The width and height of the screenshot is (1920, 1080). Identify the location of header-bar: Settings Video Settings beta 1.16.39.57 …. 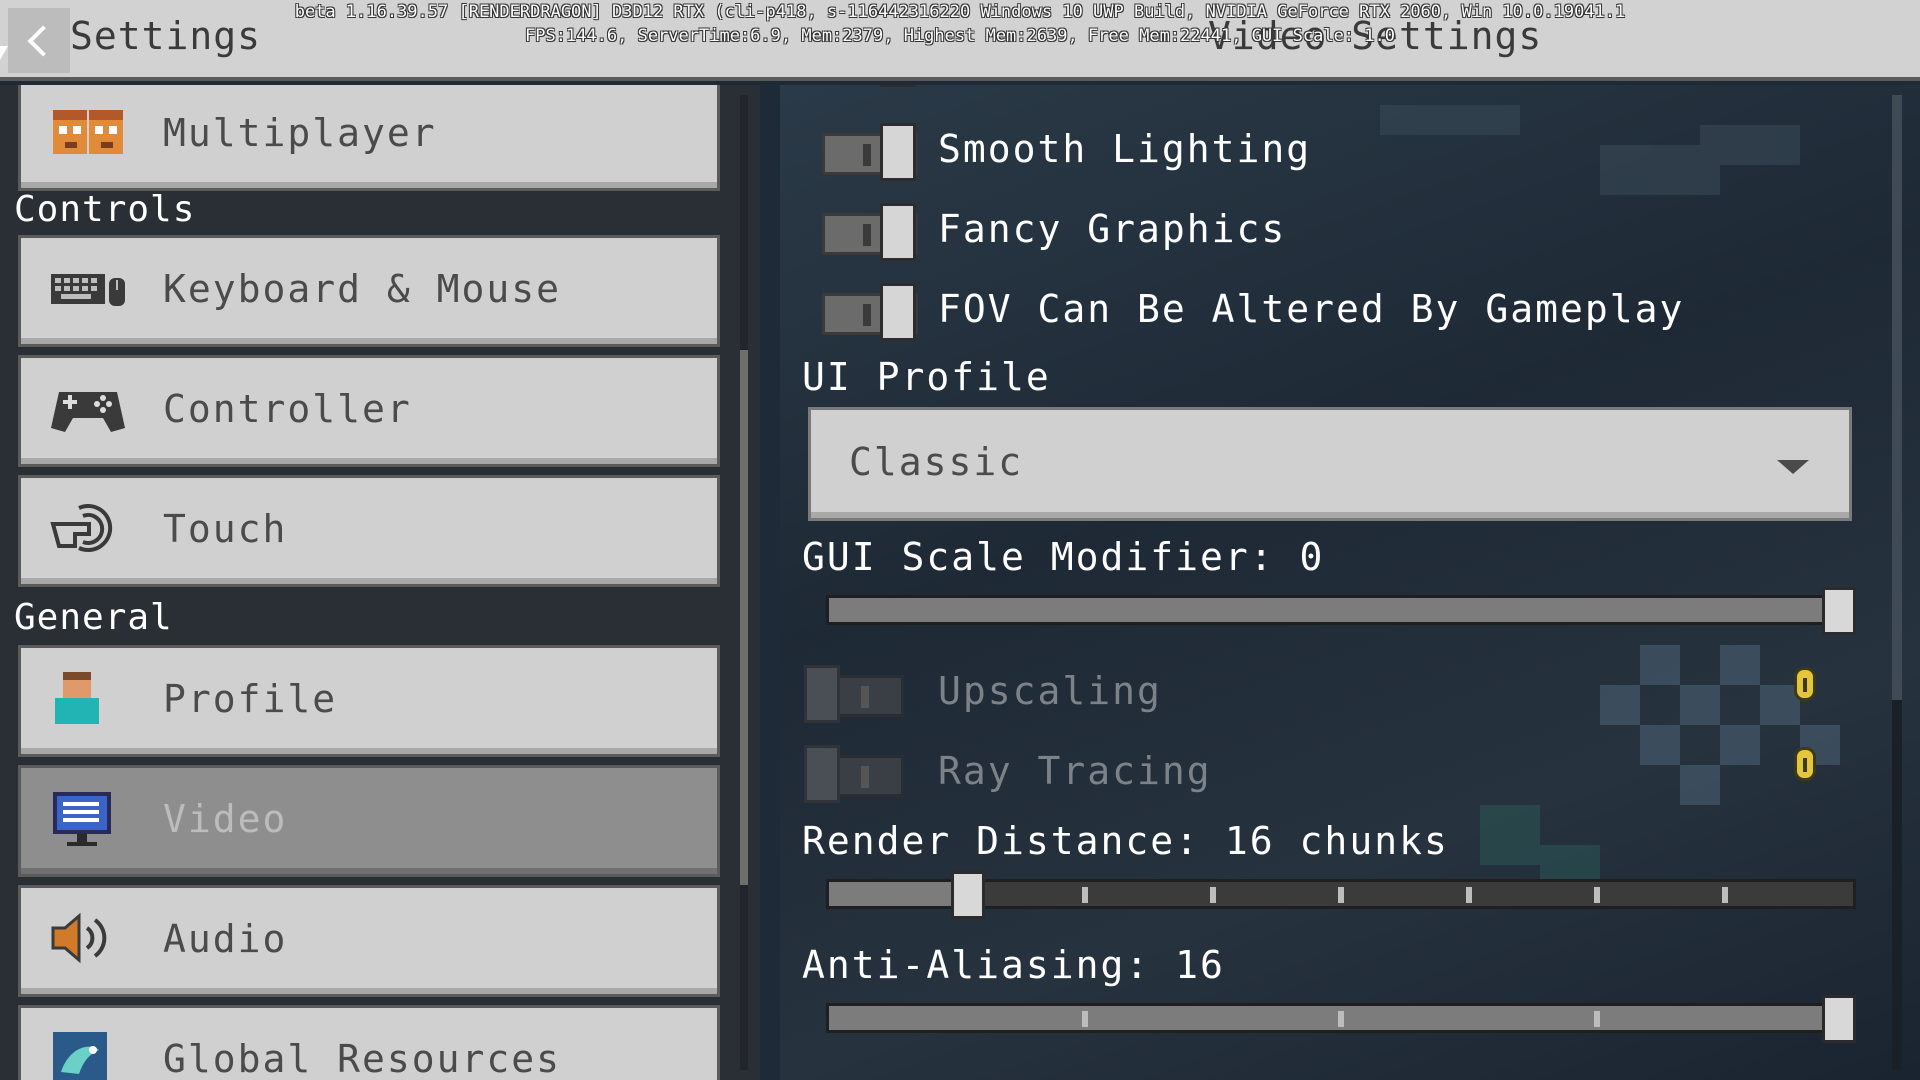
(960, 40).